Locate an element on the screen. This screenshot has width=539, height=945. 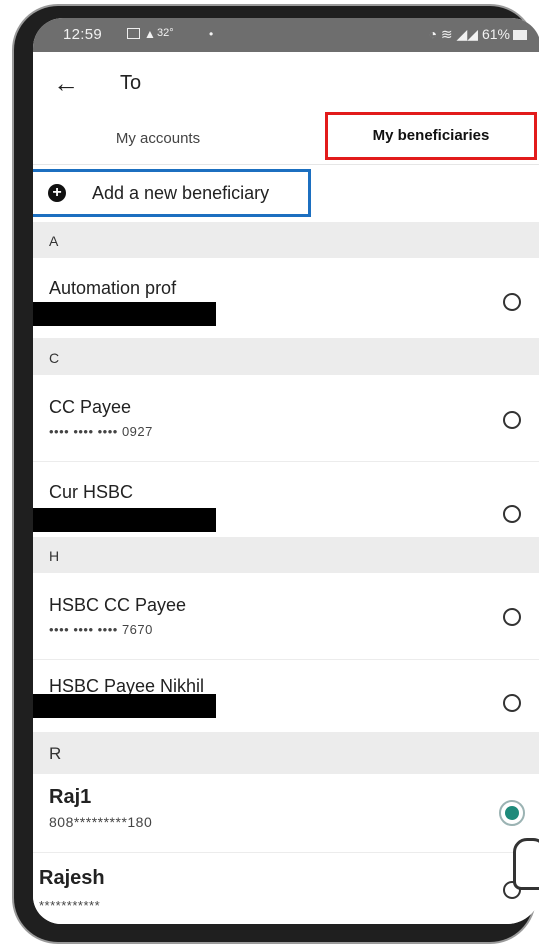
beneficiary-name: Automation prof is located at coordinates (113, 288).